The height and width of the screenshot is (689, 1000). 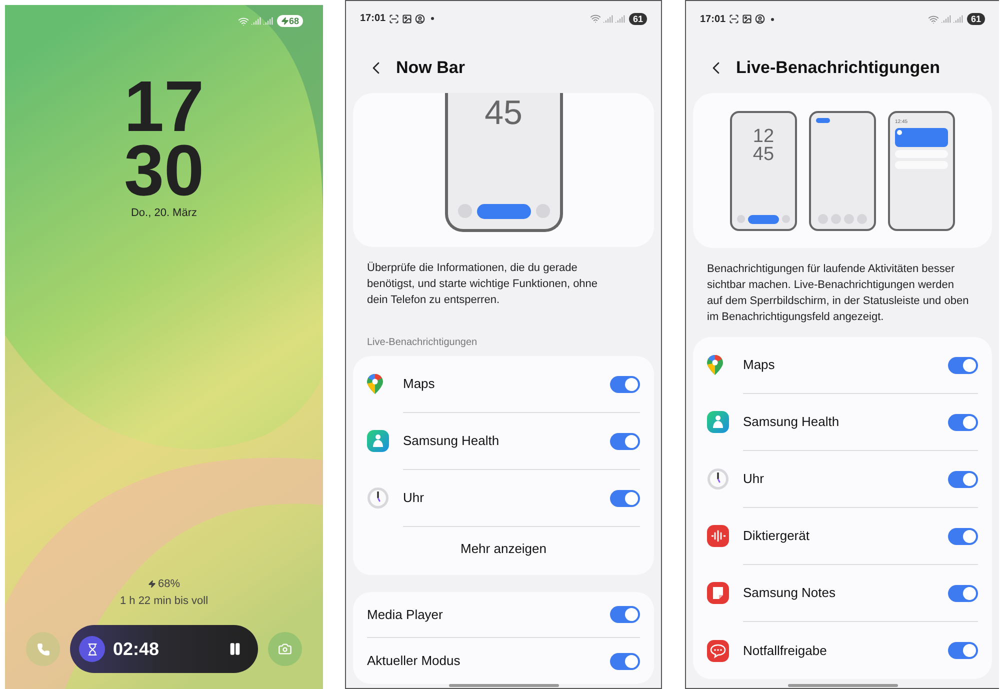 I want to click on timer-text: 02:48, so click(x=136, y=649).